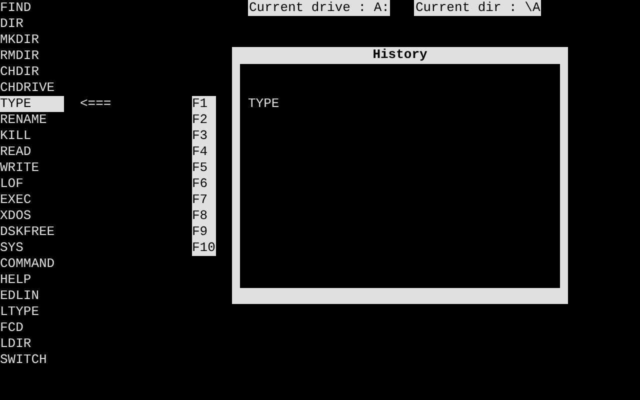  I want to click on command-item: WRITE, so click(32, 168).